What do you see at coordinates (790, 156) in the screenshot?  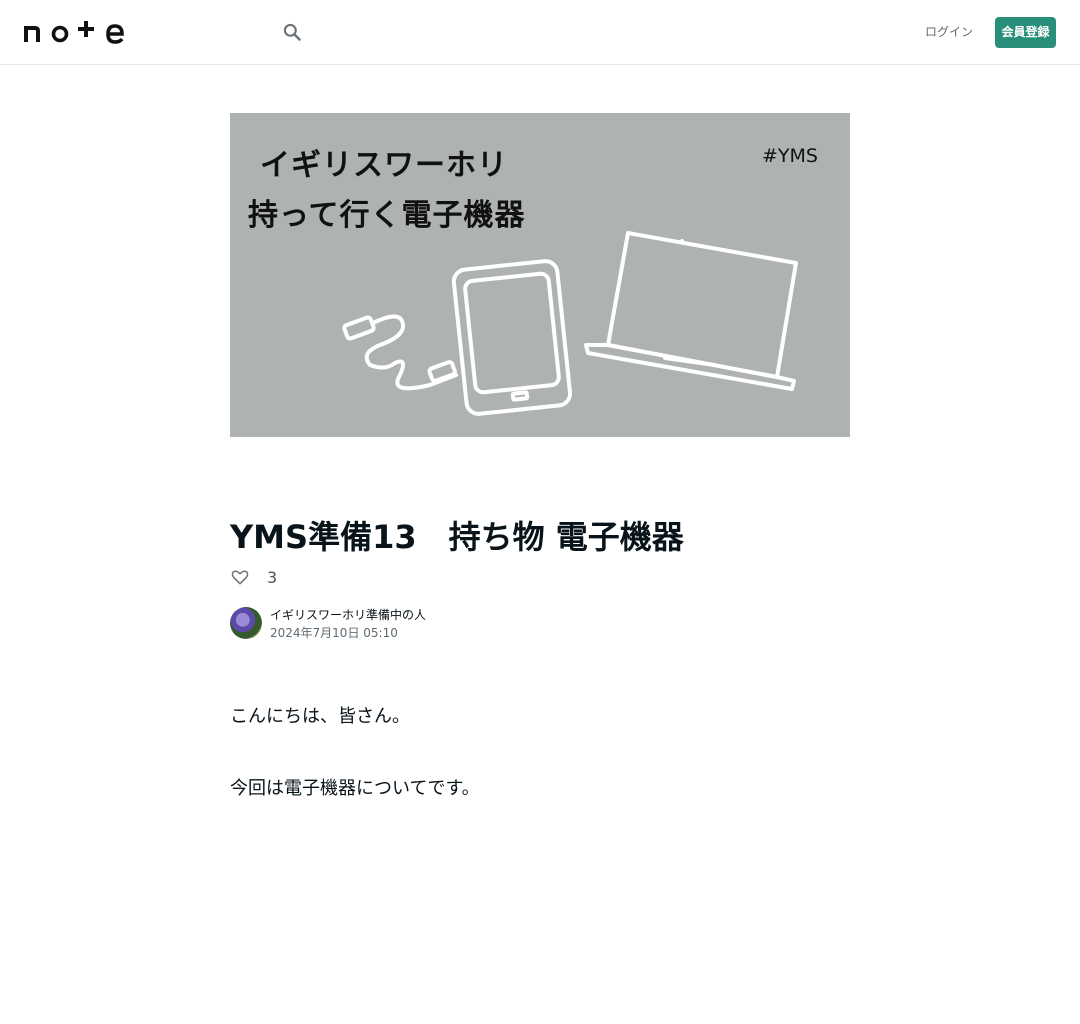 I see `eyecatch-hashtag: #YMS` at bounding box center [790, 156].